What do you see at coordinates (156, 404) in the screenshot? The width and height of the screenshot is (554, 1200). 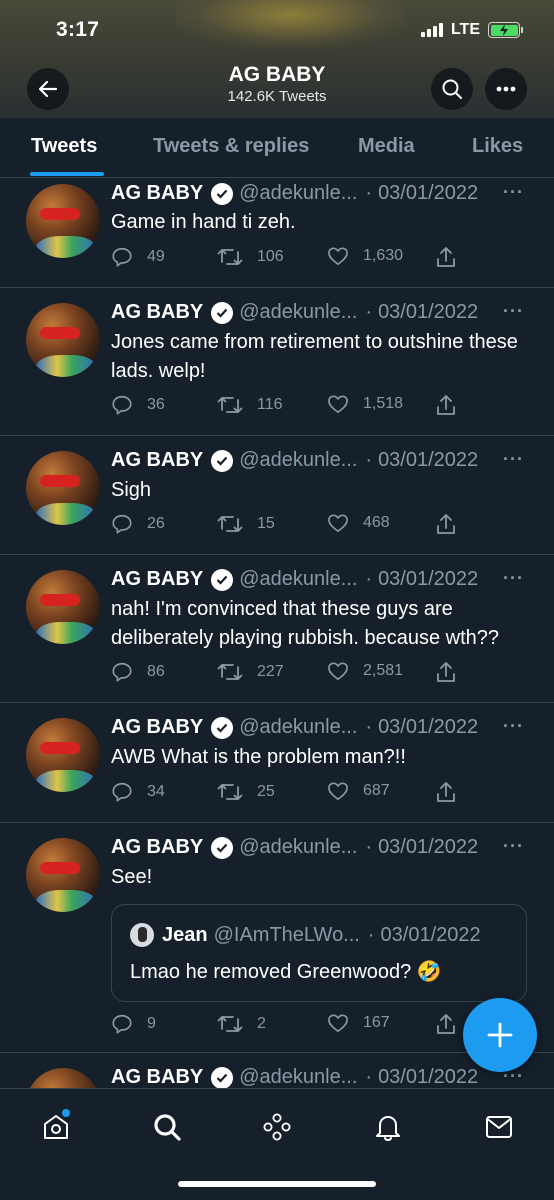 I see `reply-count: 36` at bounding box center [156, 404].